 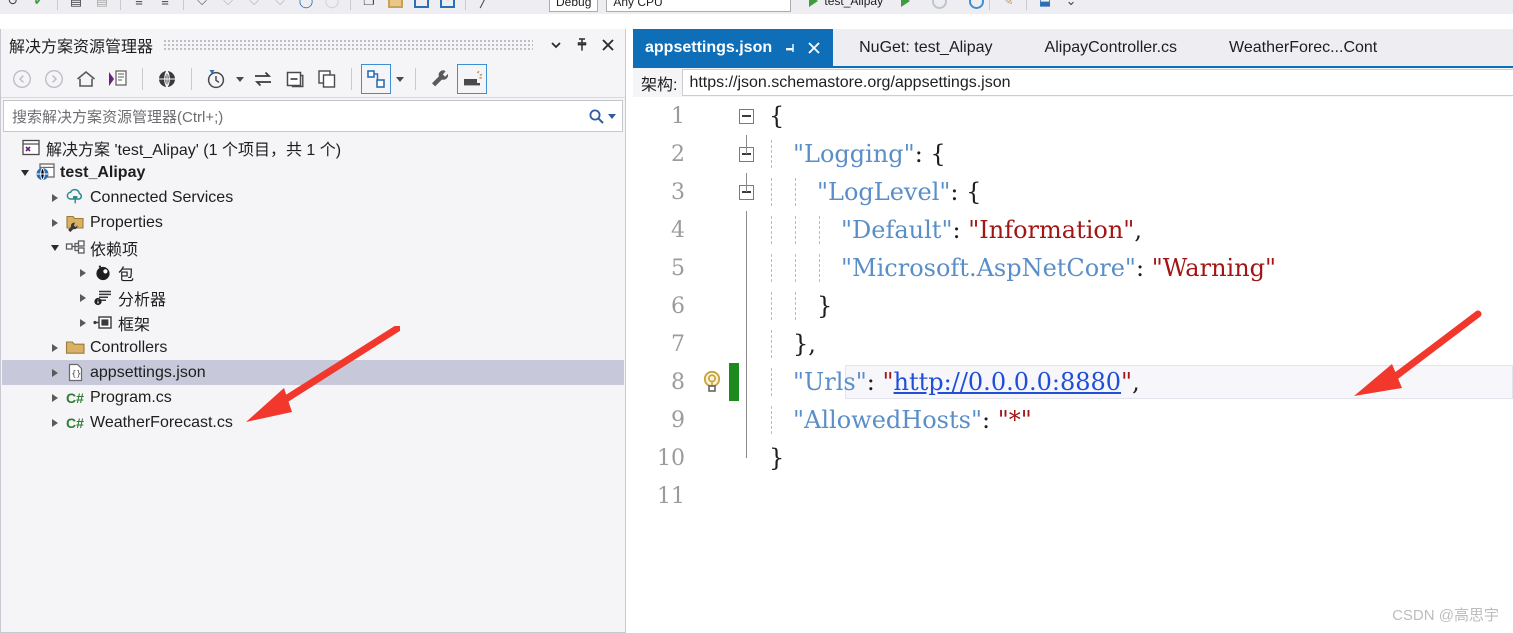 I want to click on toolbar-overflow-icon: ⌄, so click(x=1071, y=6).